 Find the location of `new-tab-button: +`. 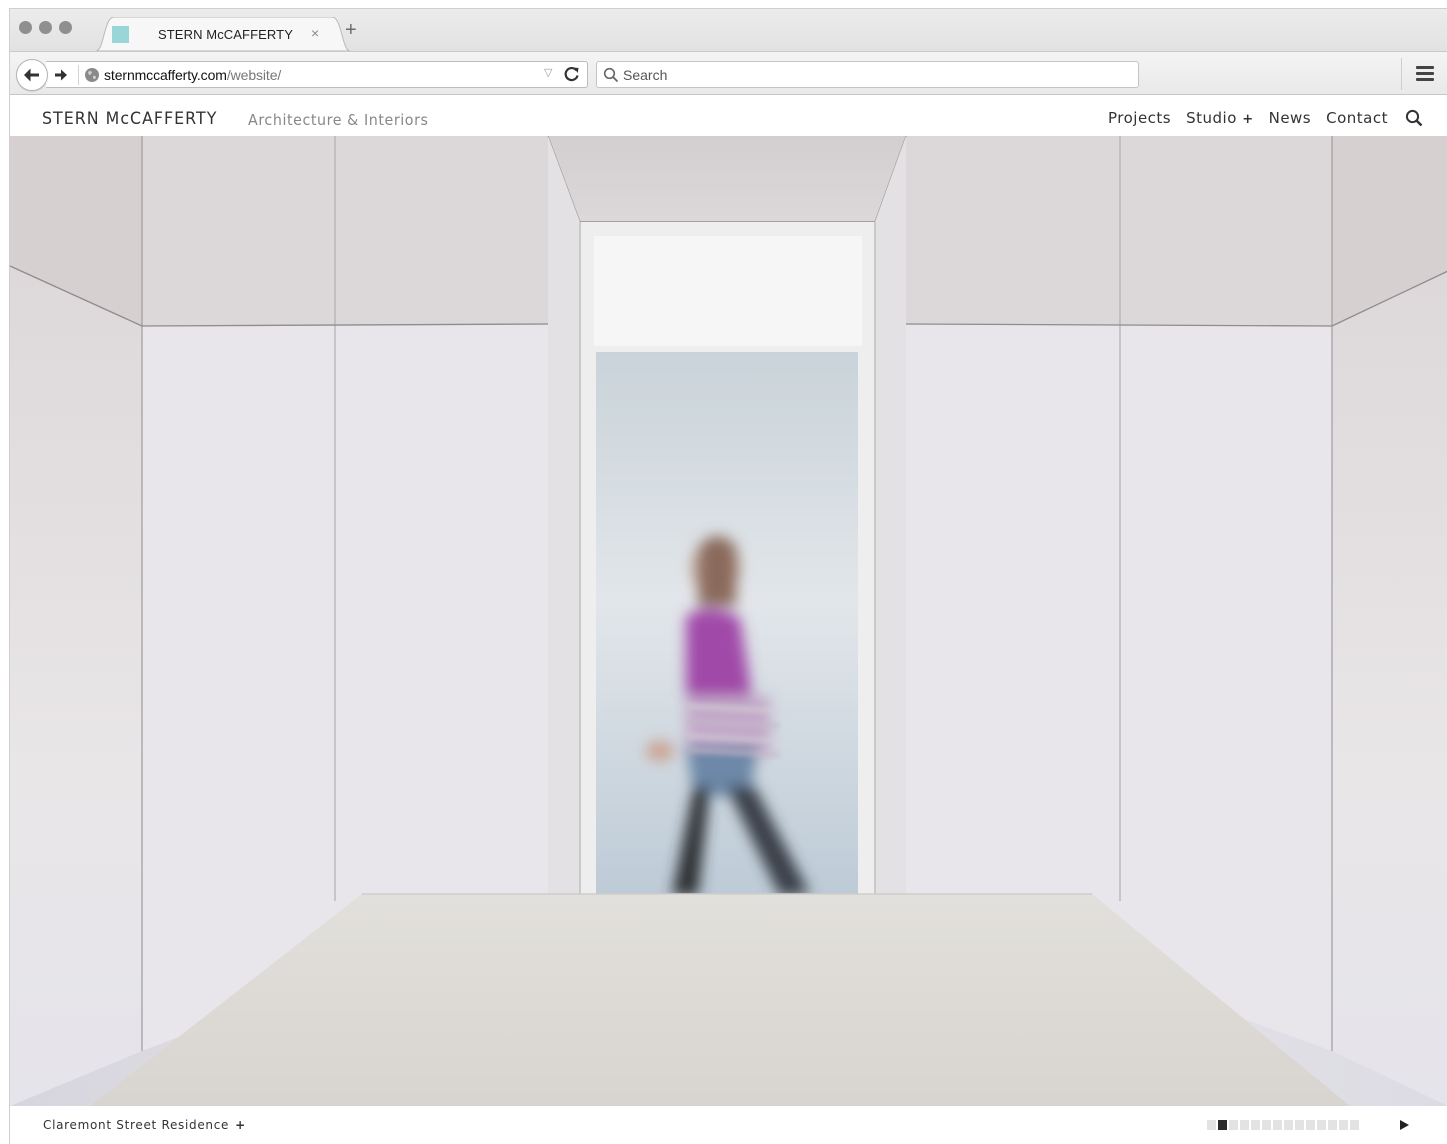

new-tab-button: + is located at coordinates (351, 30).